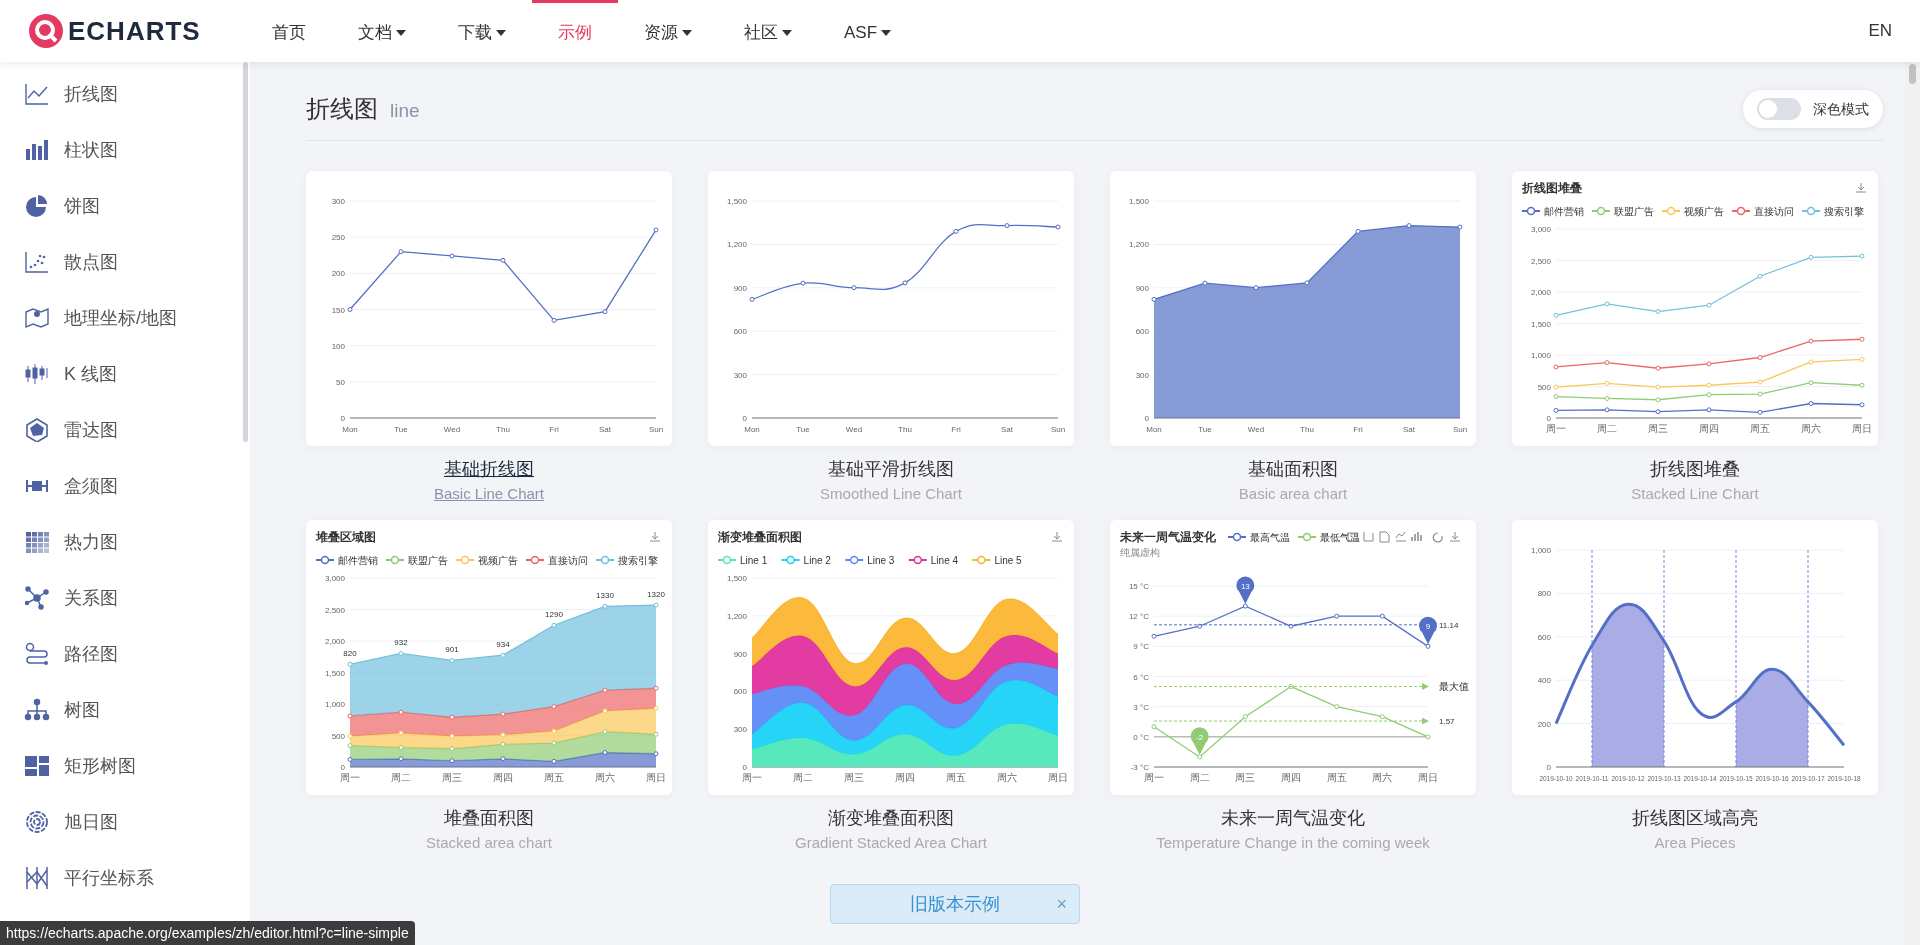 Image resolution: width=1920 pixels, height=945 pixels. Describe the element at coordinates (854, 429) in the screenshot. I see `axis-category-label: Wed` at that location.